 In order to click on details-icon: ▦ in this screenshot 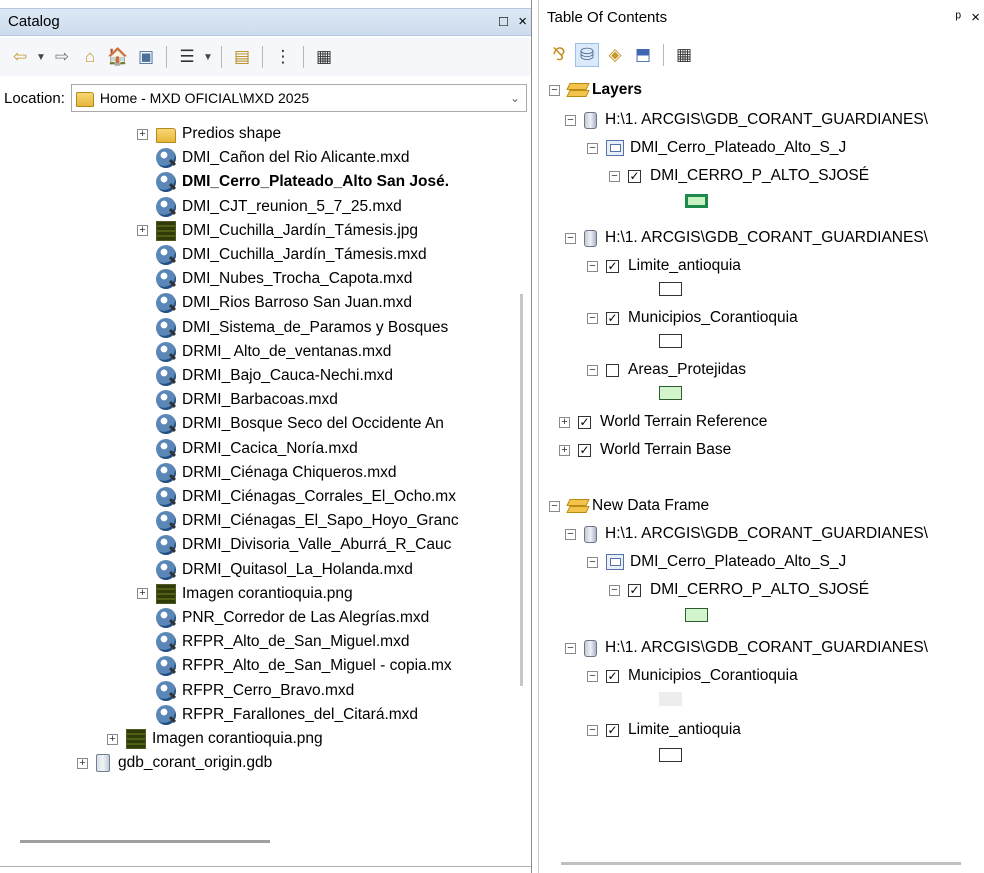, I will do `click(324, 57)`.